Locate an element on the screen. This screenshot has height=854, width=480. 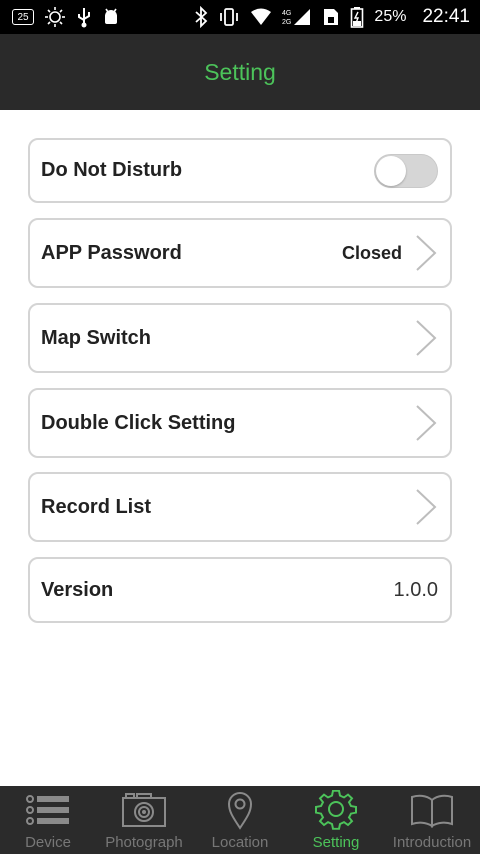
book-icon is located at coordinates (432, 811).